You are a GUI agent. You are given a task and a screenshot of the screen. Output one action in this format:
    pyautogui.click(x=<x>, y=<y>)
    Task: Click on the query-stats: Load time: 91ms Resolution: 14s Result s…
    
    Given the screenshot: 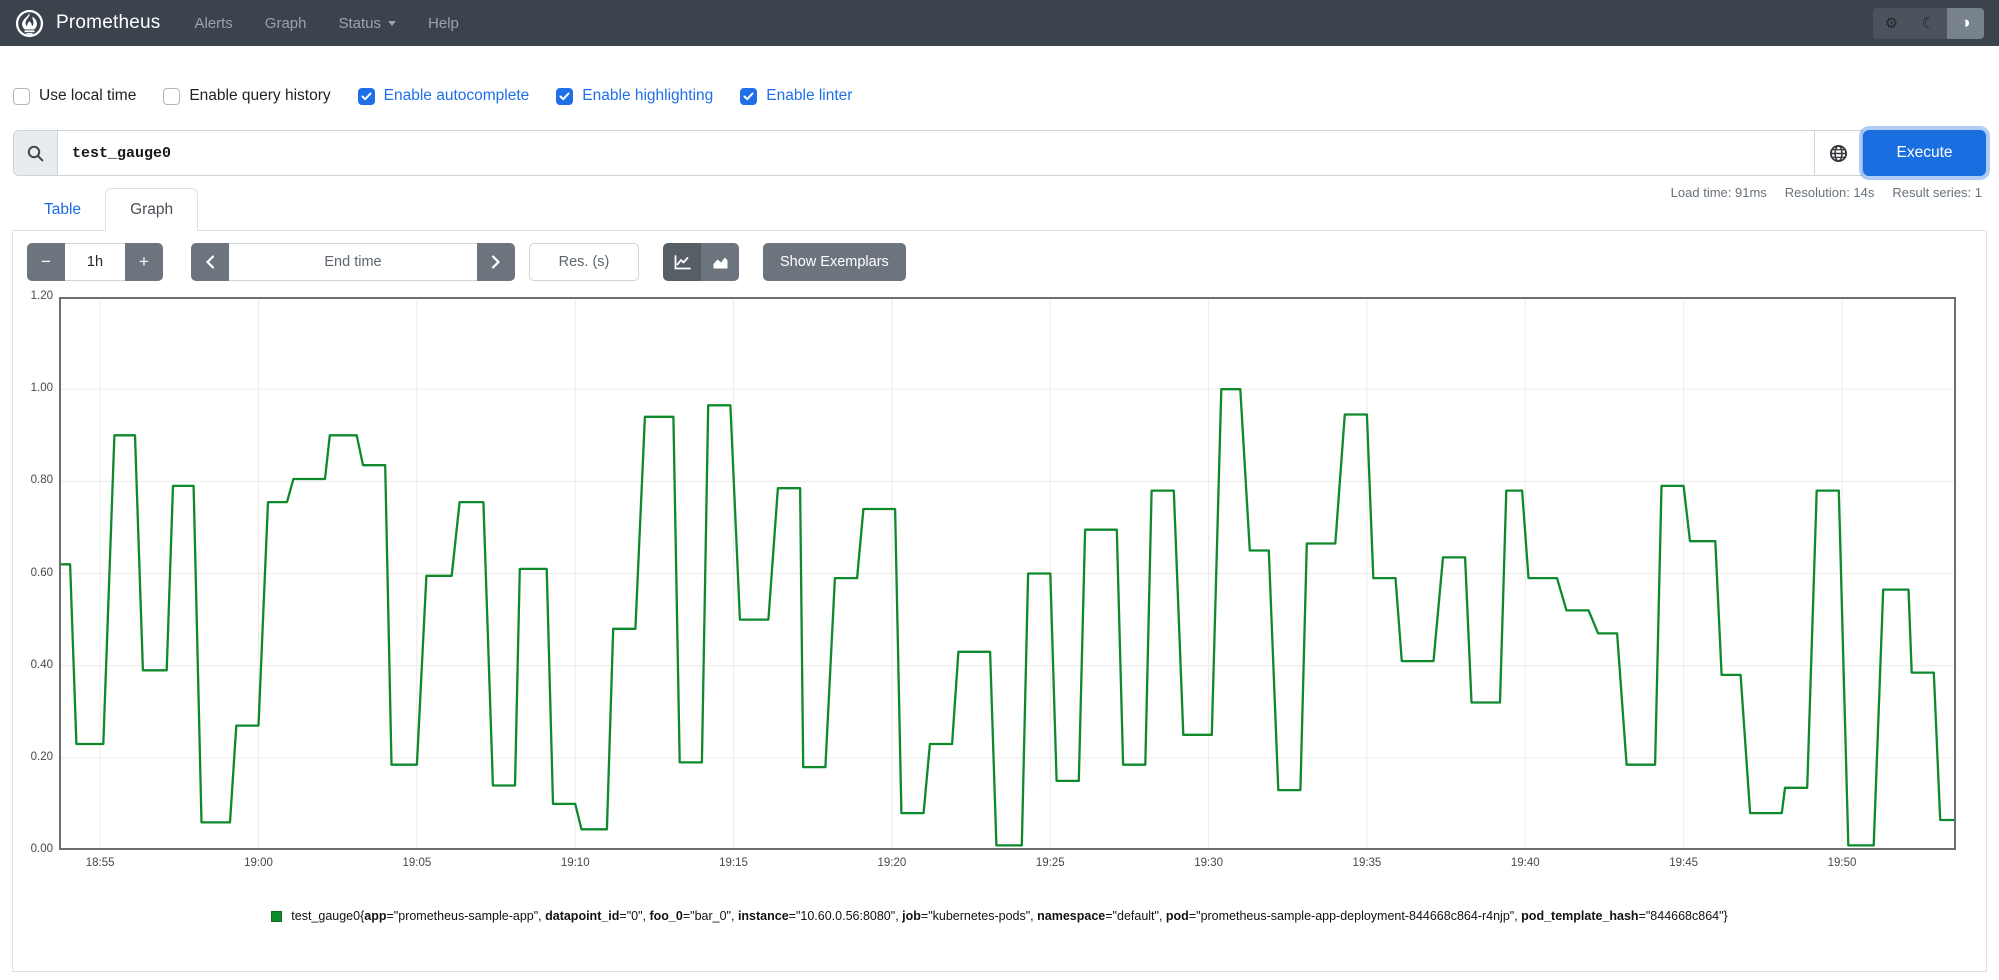 What is the action you would take?
    pyautogui.click(x=1826, y=192)
    